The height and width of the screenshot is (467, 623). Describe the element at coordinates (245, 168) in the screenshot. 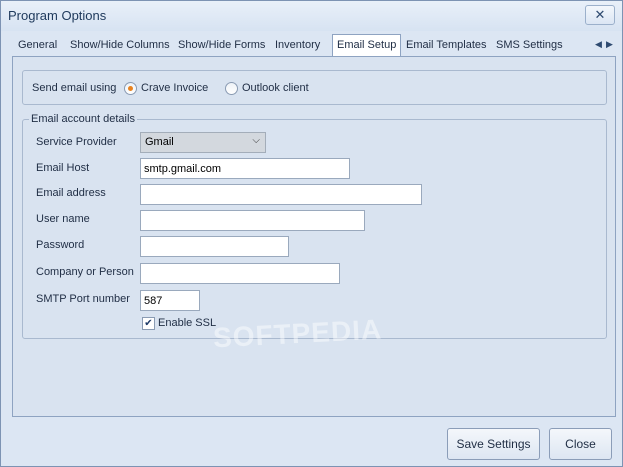

I see `email-host-input` at that location.